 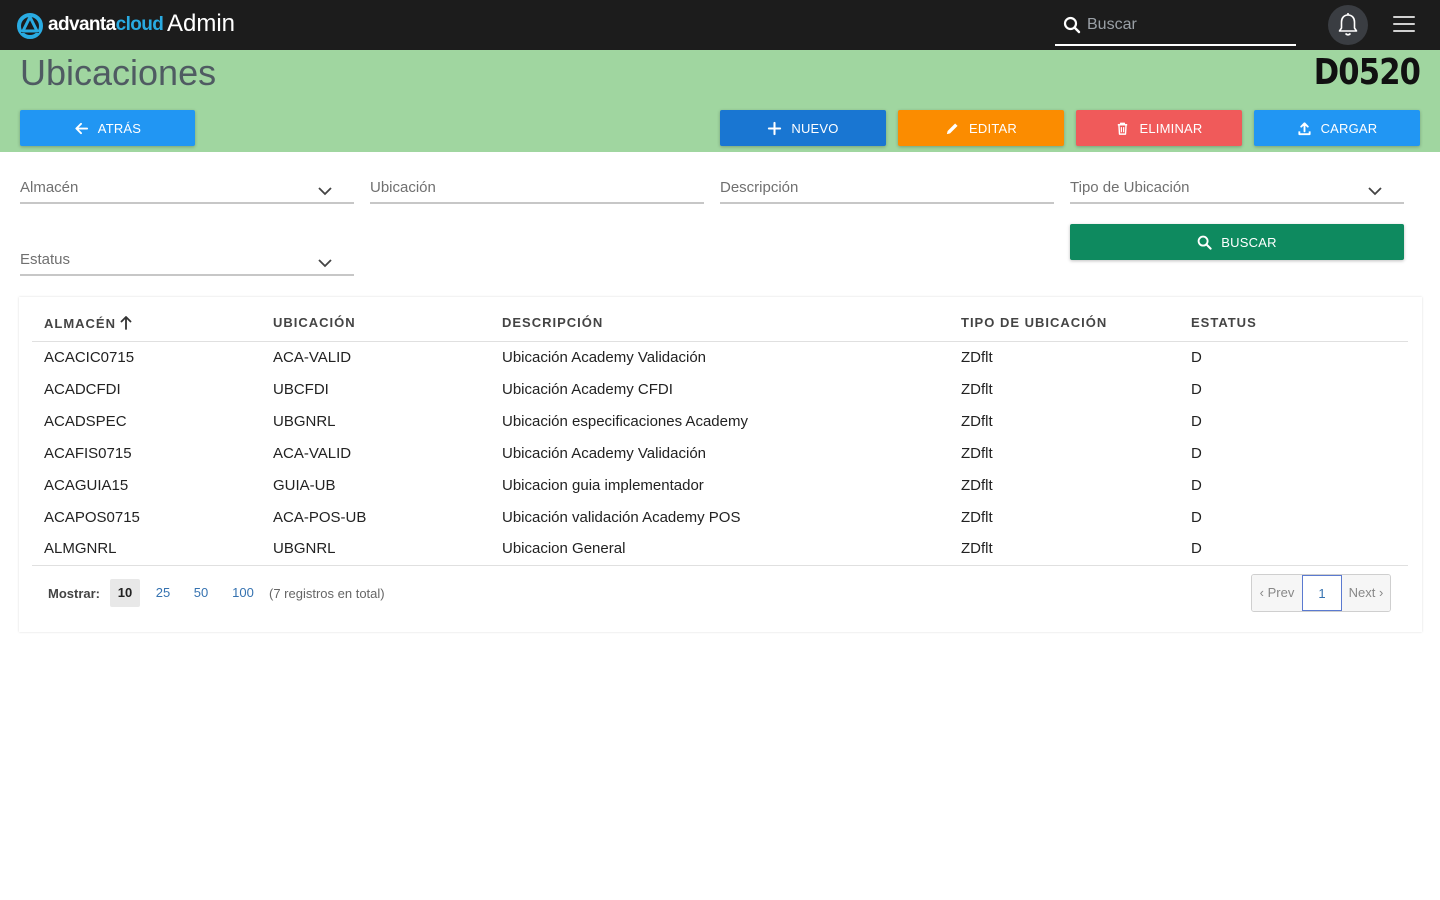 I want to click on logo-text: advantacloud, so click(x=106, y=24).